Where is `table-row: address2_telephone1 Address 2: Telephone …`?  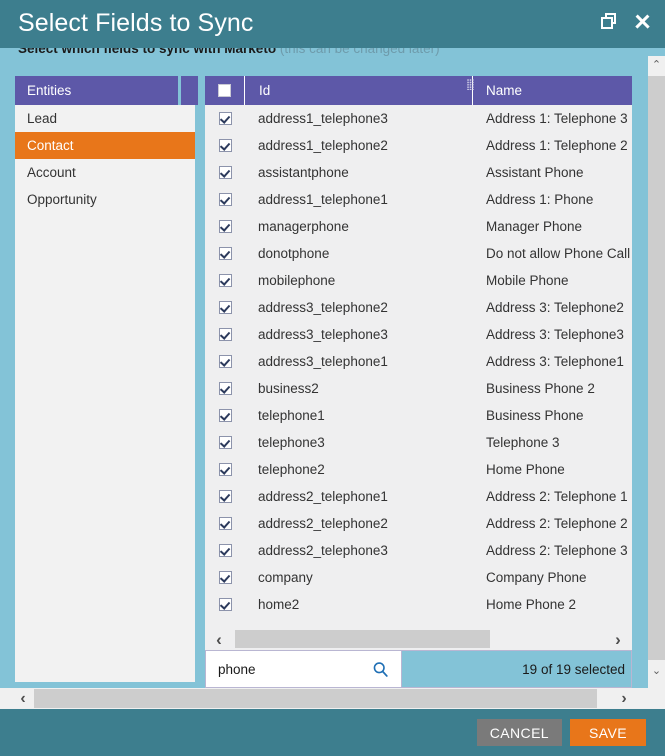
table-row: address2_telephone1 Address 2: Telephone … is located at coordinates (418, 496).